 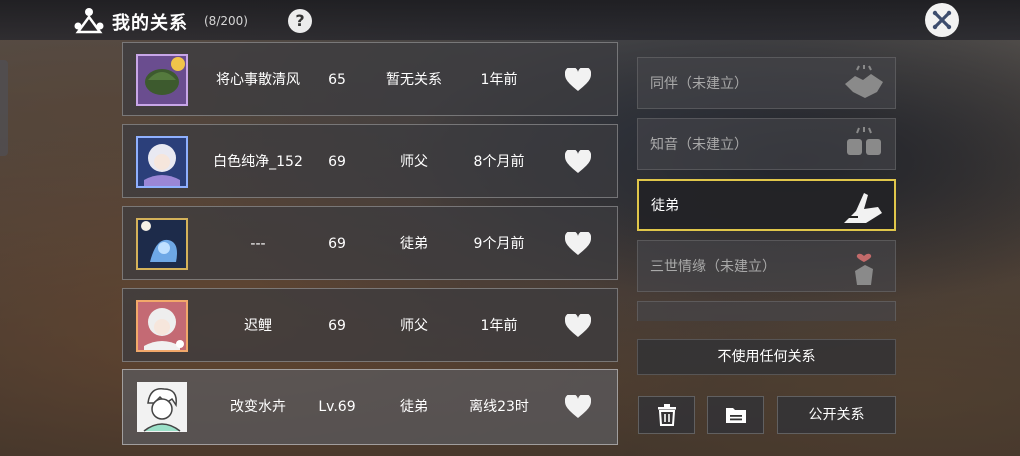 I want to click on folder-button, so click(x=735, y=415).